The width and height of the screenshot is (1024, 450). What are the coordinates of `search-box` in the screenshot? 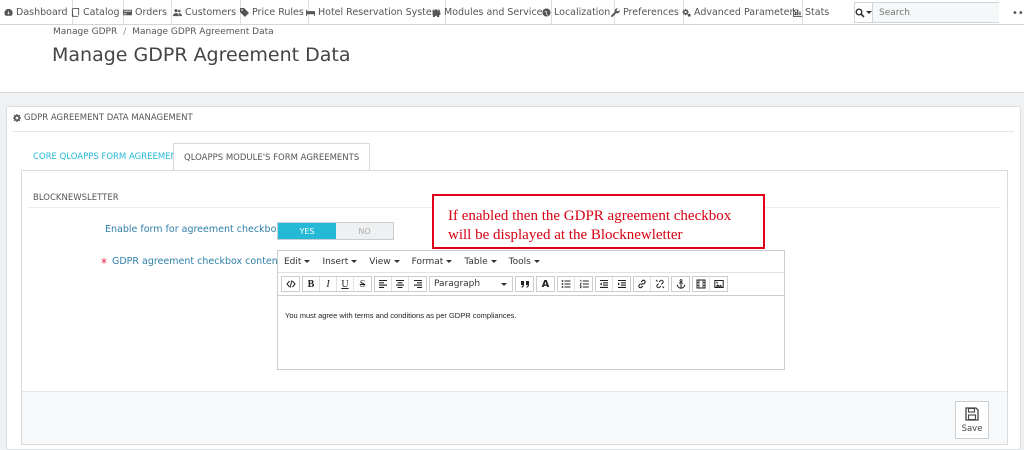 It's located at (926, 12).